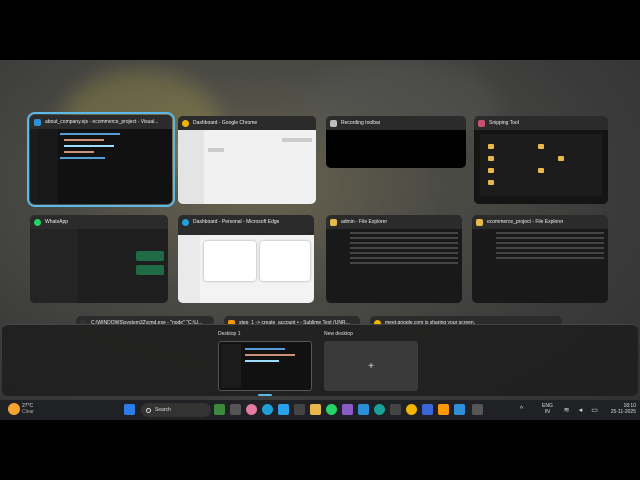 This screenshot has height=480, width=640. I want to click on snipping-icon, so click(481, 123).